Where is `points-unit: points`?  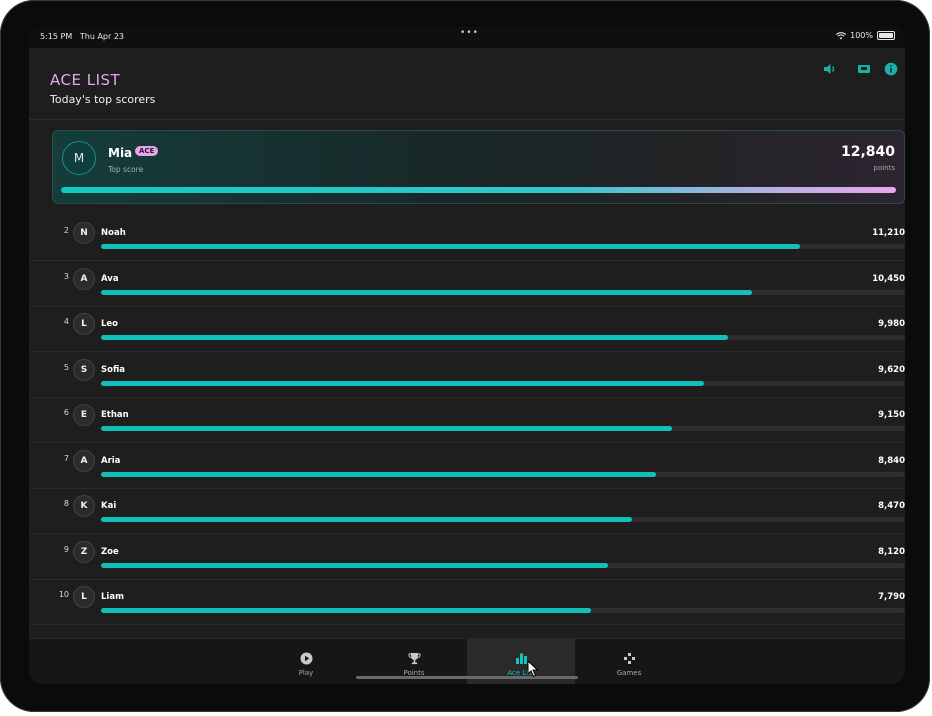
points-unit: points is located at coordinates (884, 168).